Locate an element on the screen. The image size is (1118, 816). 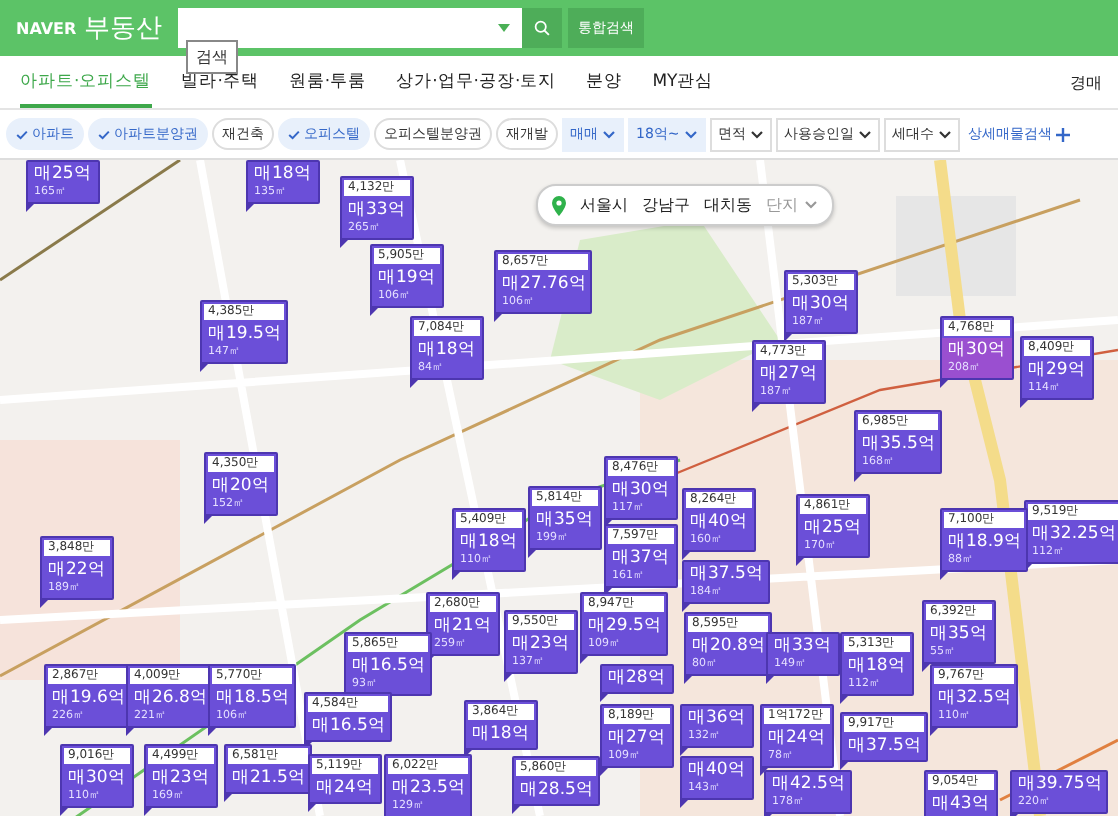
sale-price: 매19.5억 is located at coordinates (245, 335).